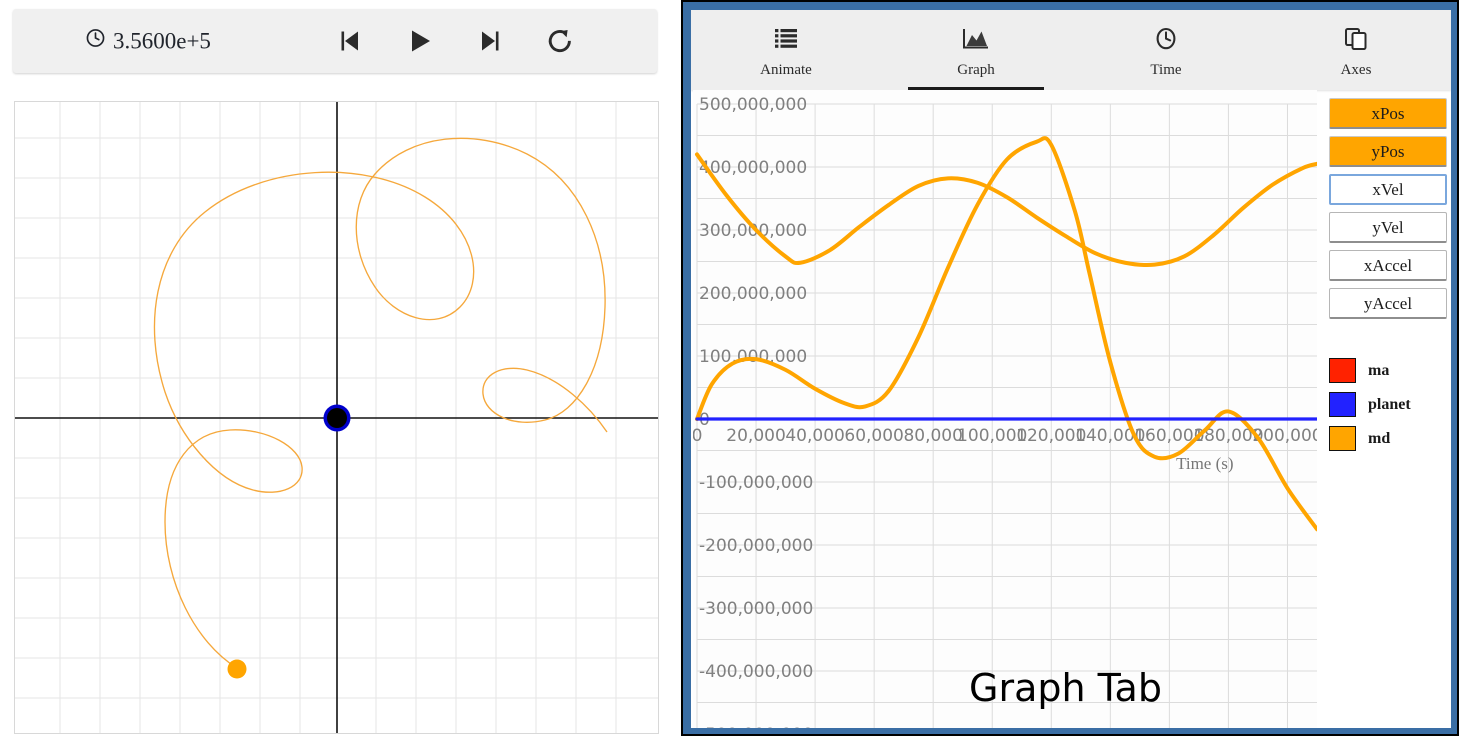 This screenshot has width=1459, height=736. I want to click on tab-time-label: Time, so click(1166, 70).